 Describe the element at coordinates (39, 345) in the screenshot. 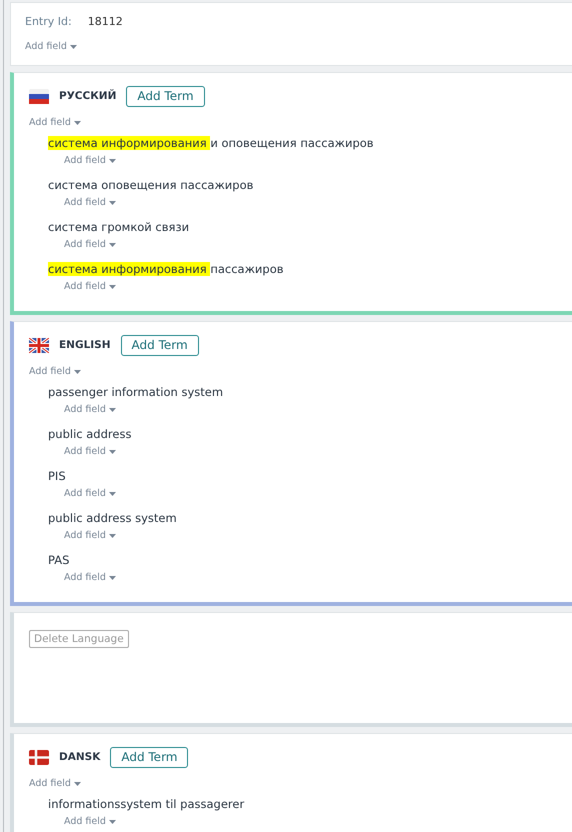

I see `uk-flag-icon` at that location.